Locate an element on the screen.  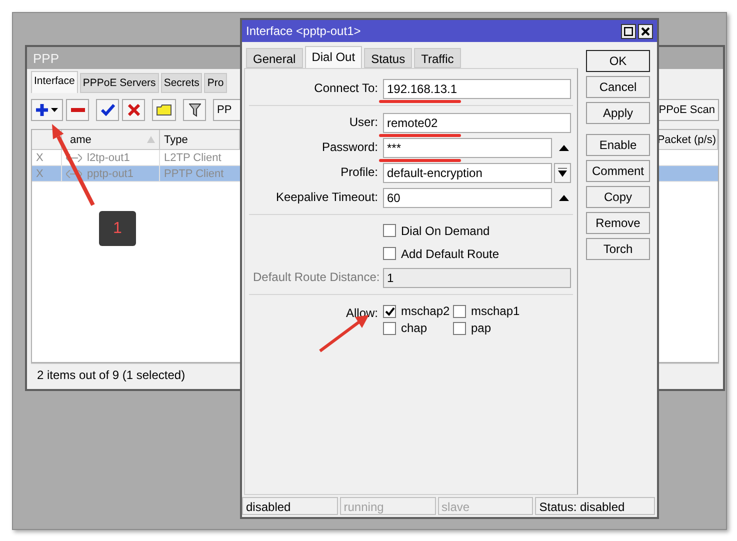
cross-icon is located at coordinates (134, 110).